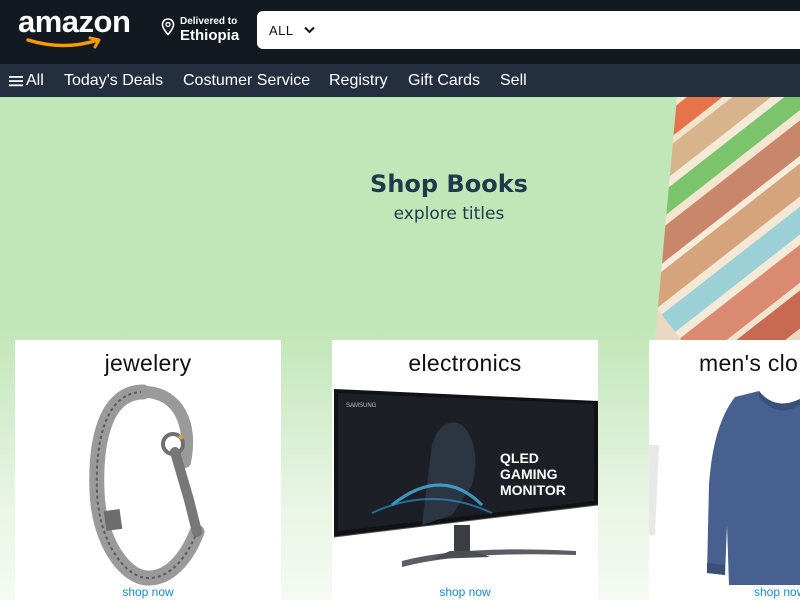 The image size is (800, 600). Describe the element at coordinates (281, 30) in the screenshot. I see `search-category-label: ALL` at that location.